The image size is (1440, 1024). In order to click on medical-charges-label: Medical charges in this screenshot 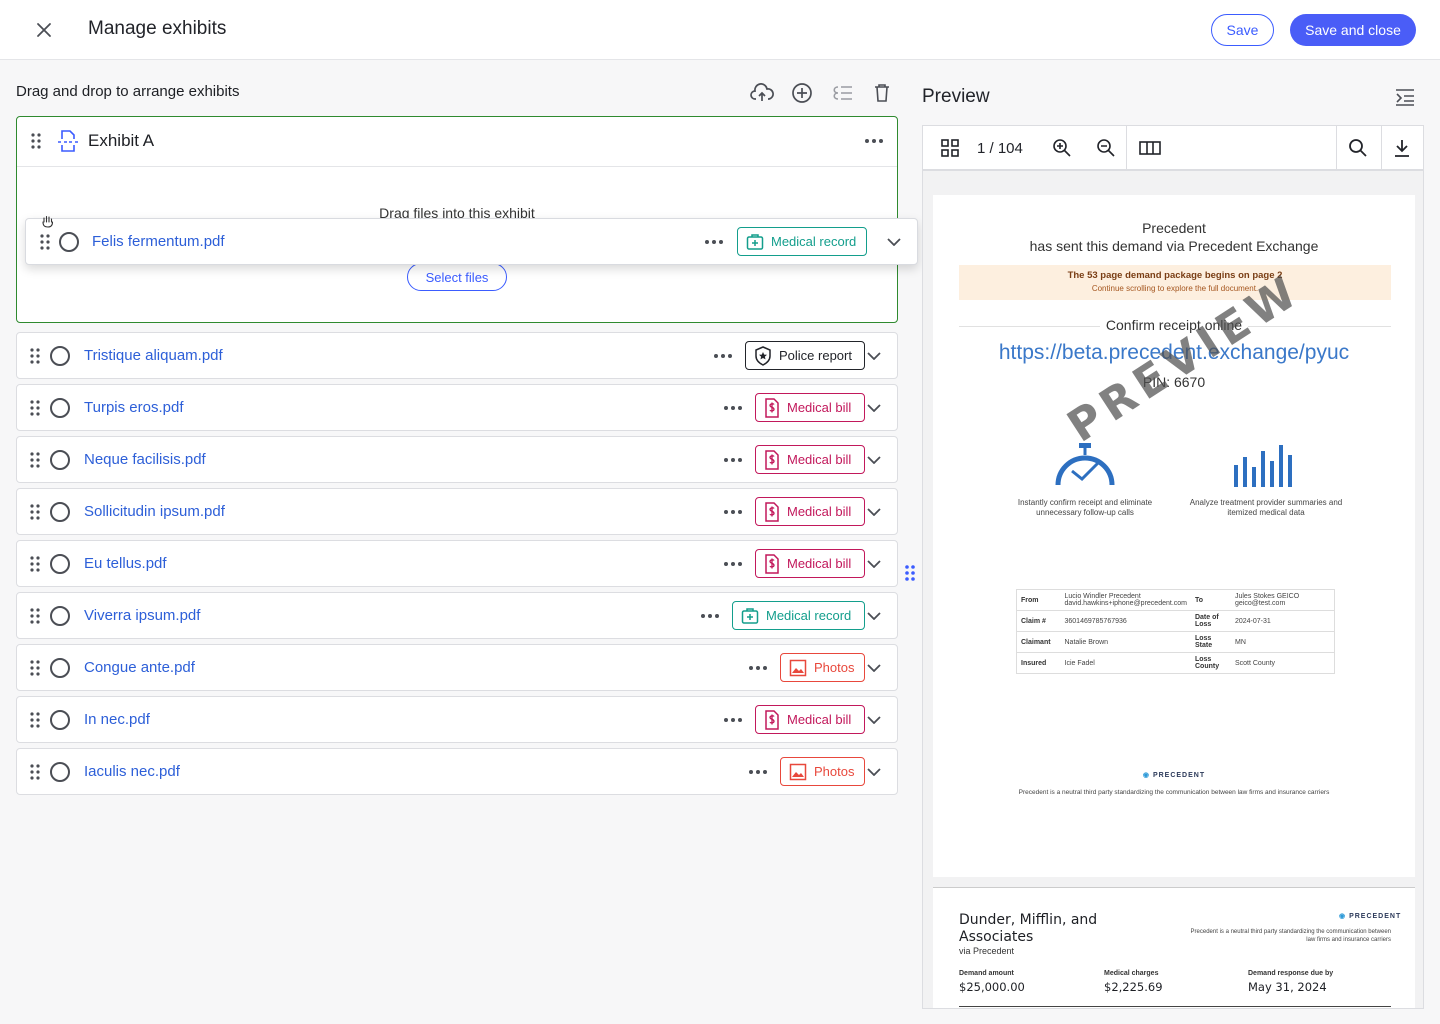, I will do `click(1131, 973)`.